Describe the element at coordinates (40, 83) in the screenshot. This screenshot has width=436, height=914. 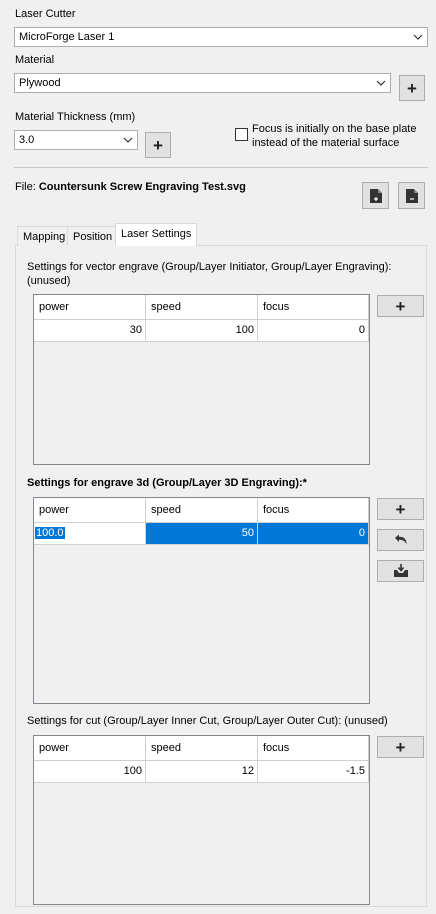
I see `material-value: Plywood` at that location.